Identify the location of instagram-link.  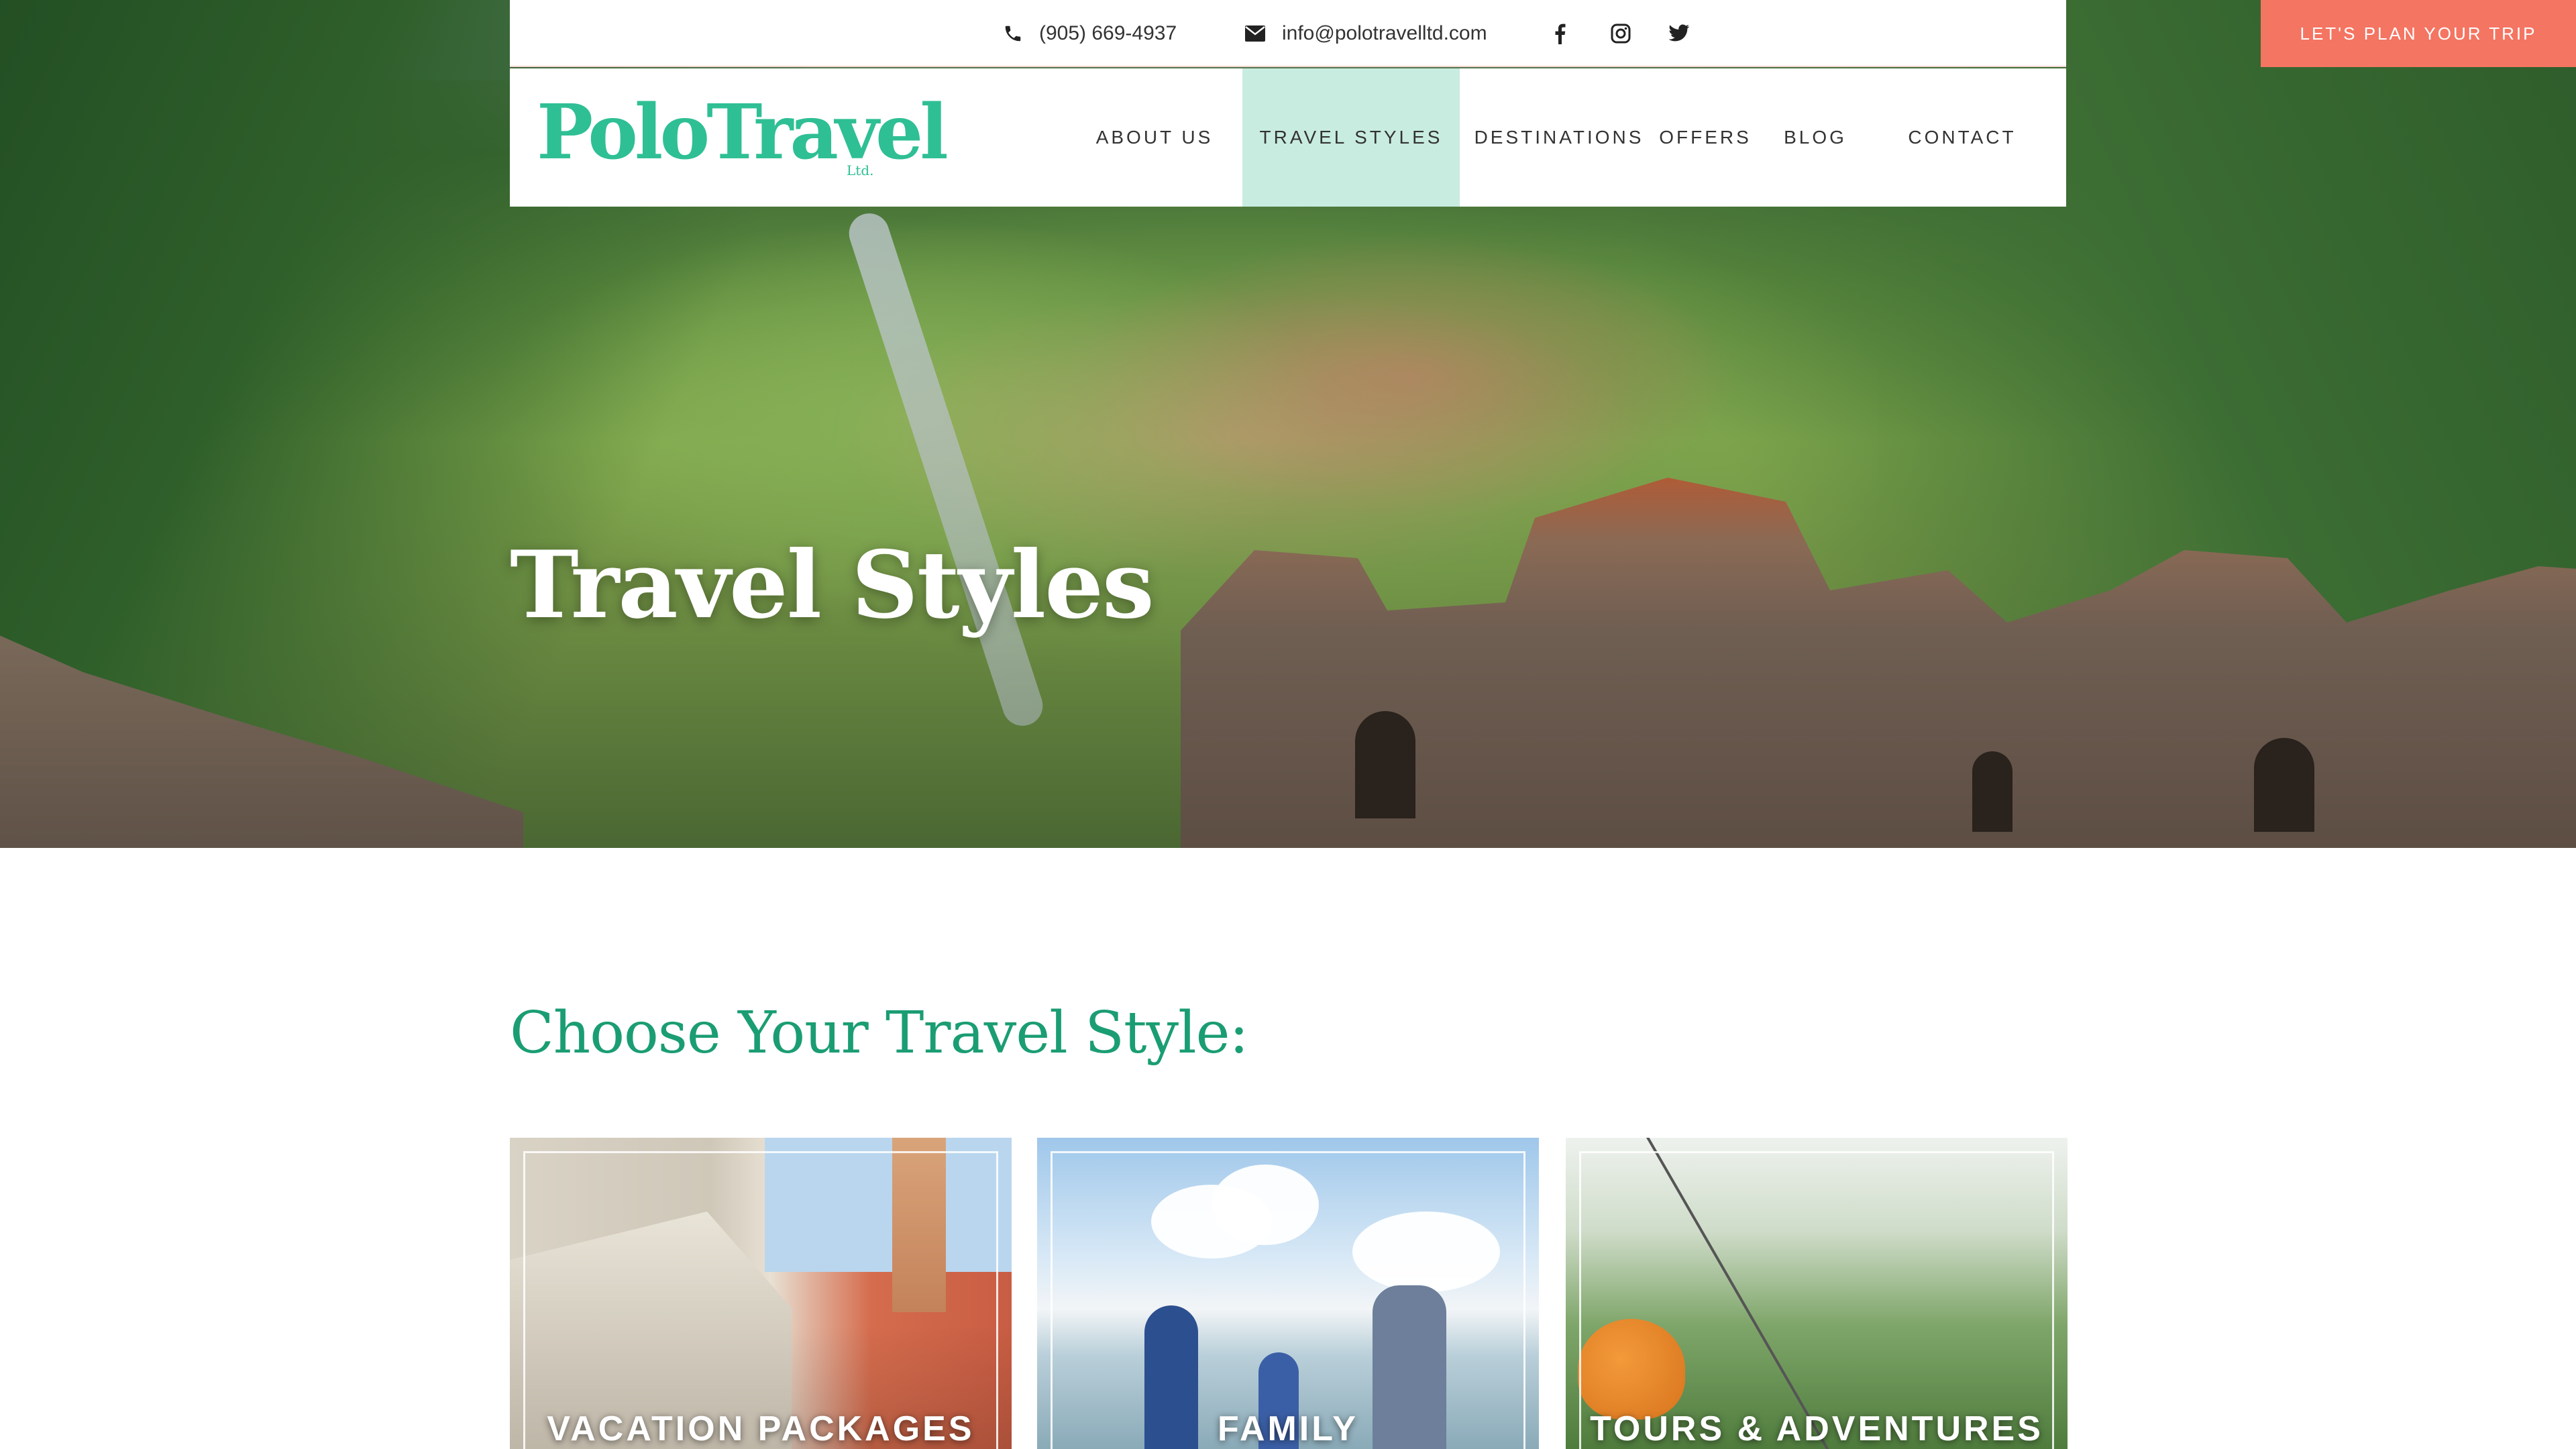
(1621, 33).